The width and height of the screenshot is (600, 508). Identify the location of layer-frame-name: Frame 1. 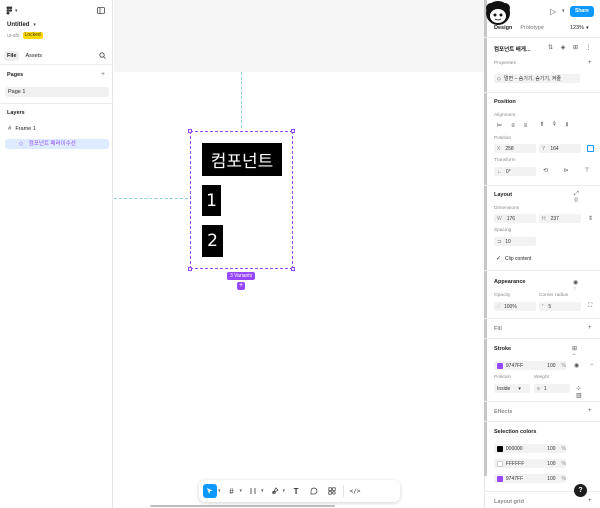
(25, 129).